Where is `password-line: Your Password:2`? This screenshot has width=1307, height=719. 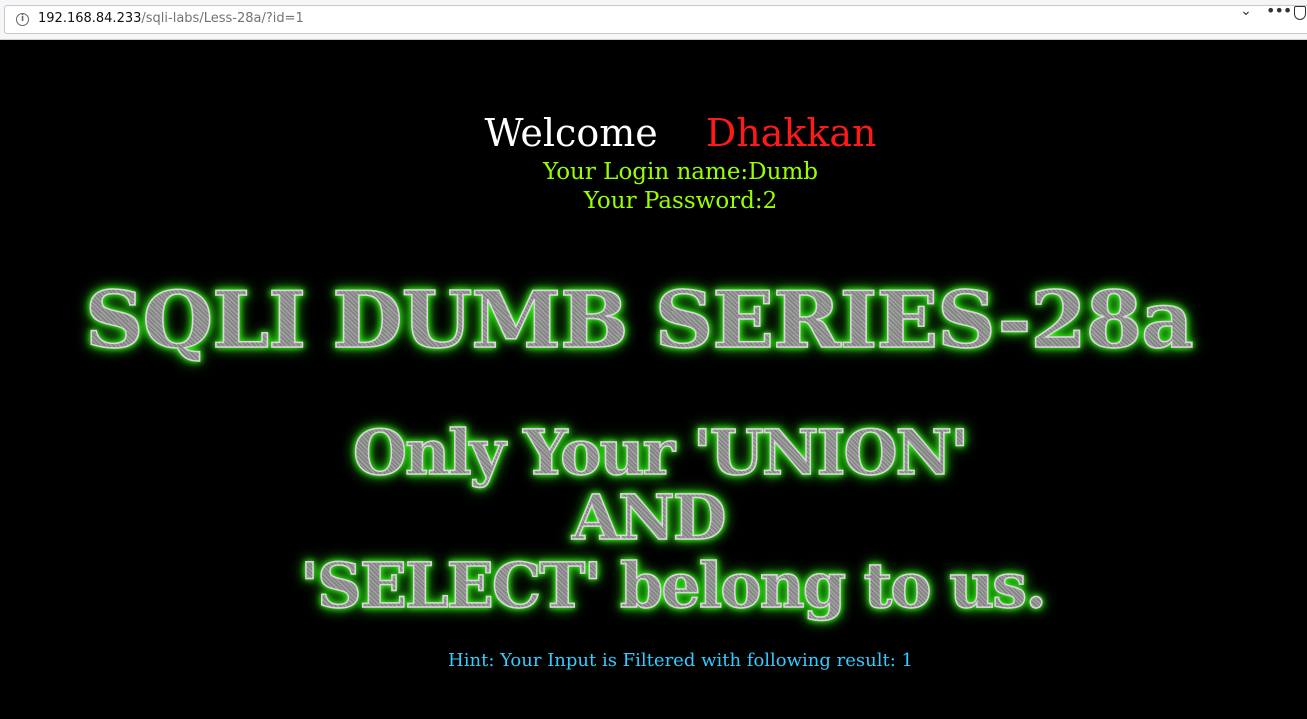 password-line: Your Password:2 is located at coordinates (680, 201).